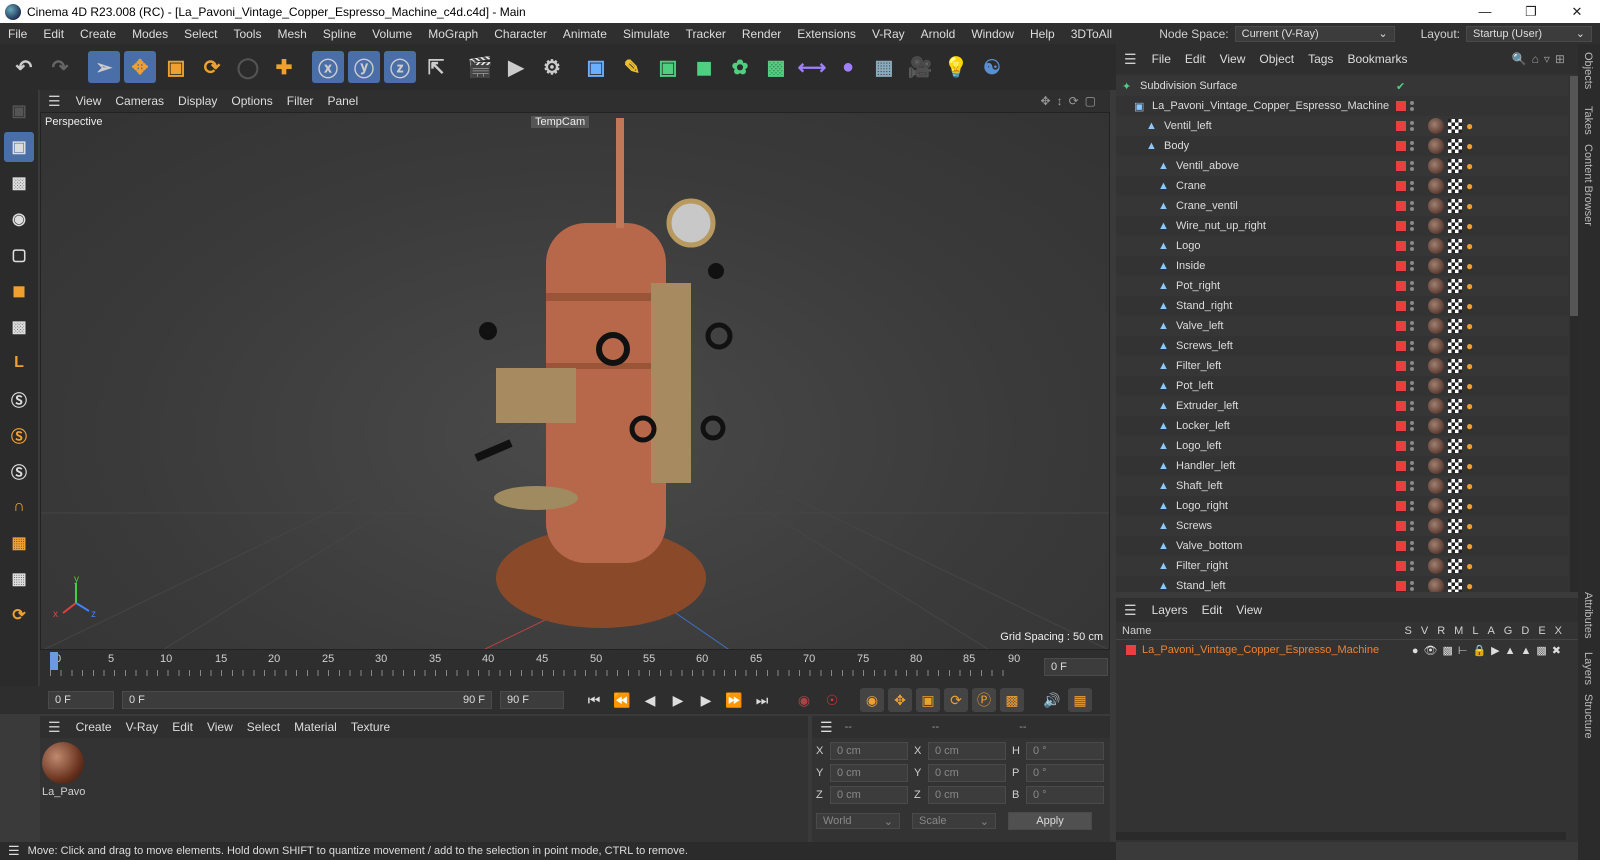 Image resolution: width=1600 pixels, height=860 pixels. Describe the element at coordinates (812, 67) in the screenshot. I see `deformer-icon: ⟷` at that location.